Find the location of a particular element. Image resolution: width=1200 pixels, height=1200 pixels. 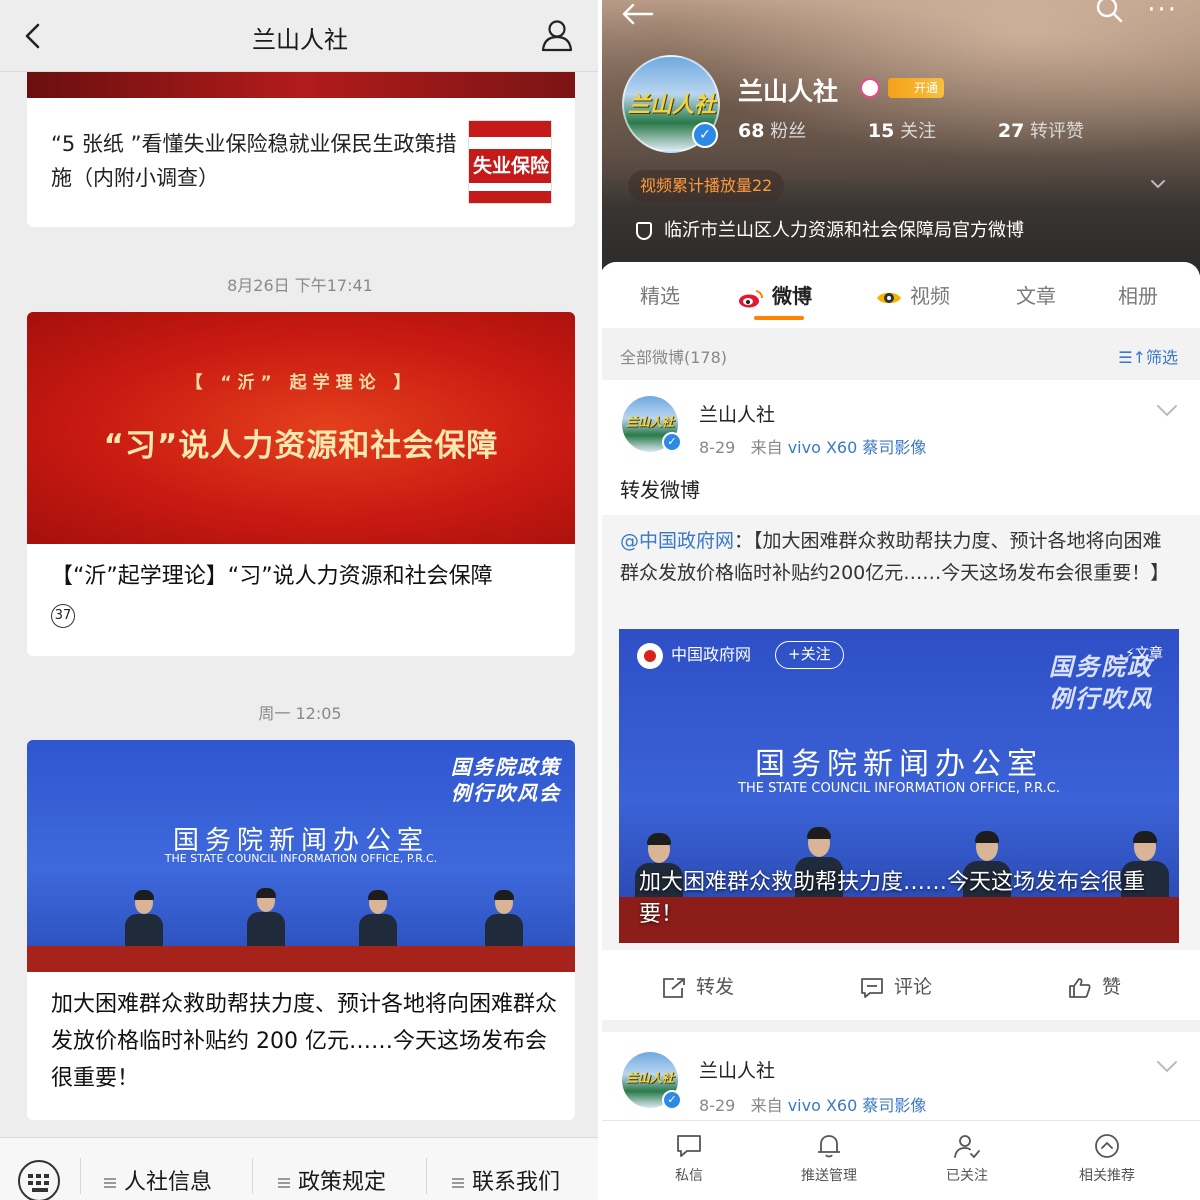

vip-open-badge: 开通 is located at coordinates (916, 88).